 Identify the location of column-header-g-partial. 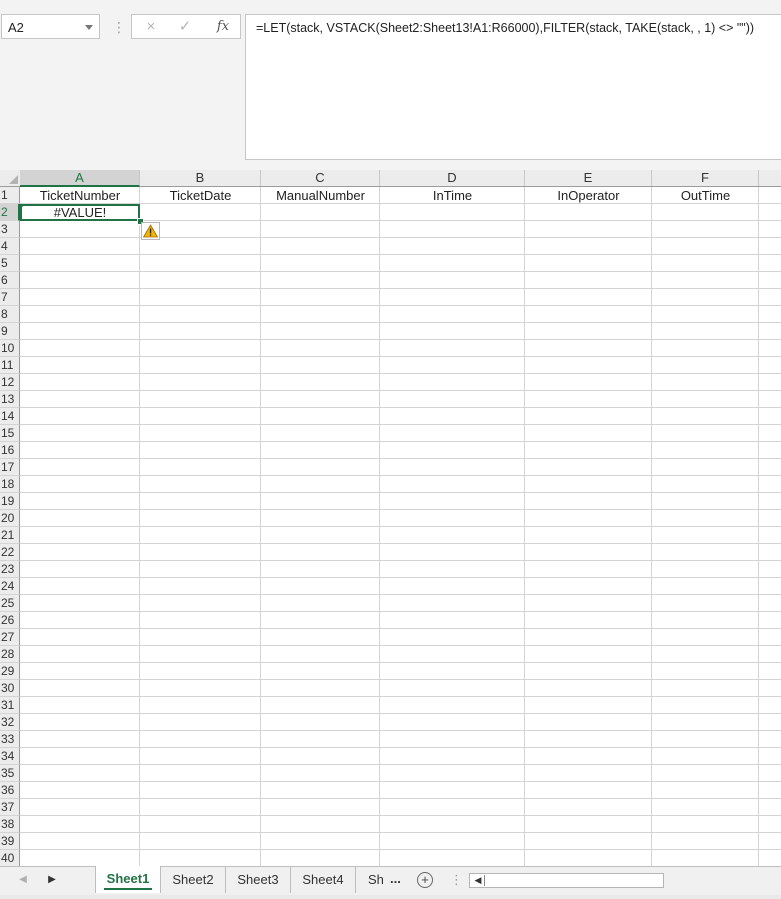
(770, 178).